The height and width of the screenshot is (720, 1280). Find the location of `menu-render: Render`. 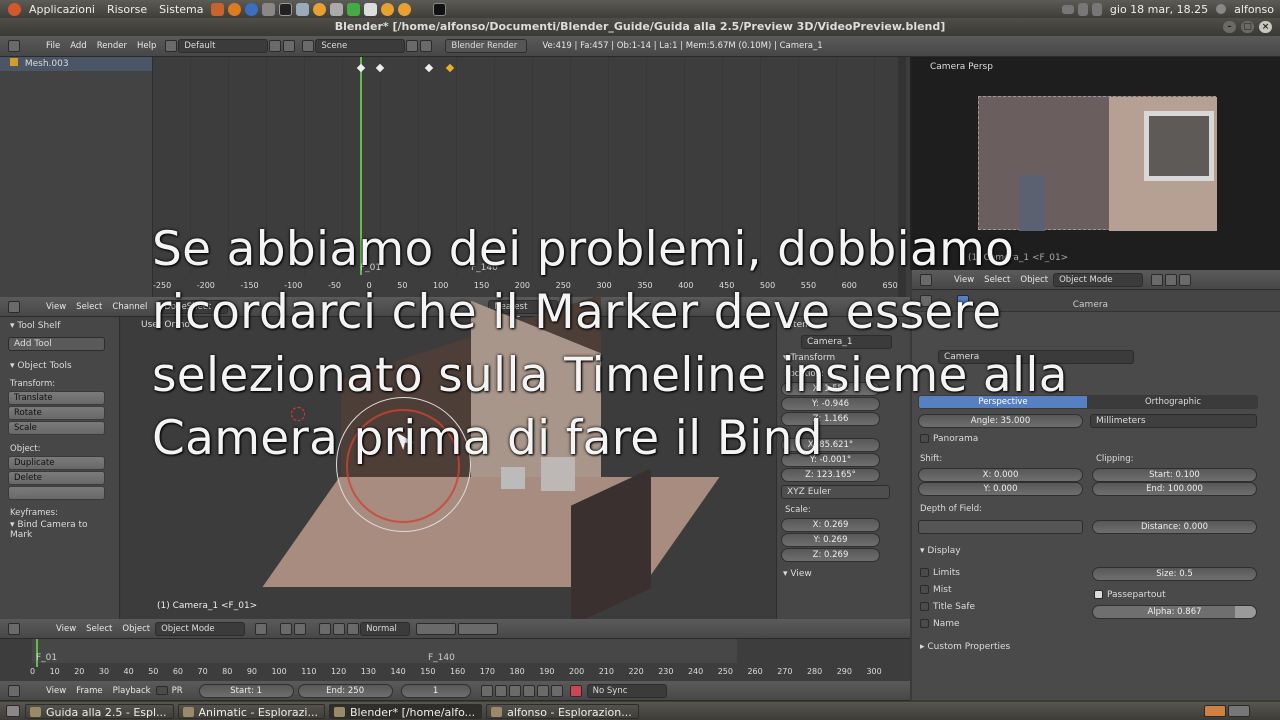

menu-render: Render is located at coordinates (112, 46).